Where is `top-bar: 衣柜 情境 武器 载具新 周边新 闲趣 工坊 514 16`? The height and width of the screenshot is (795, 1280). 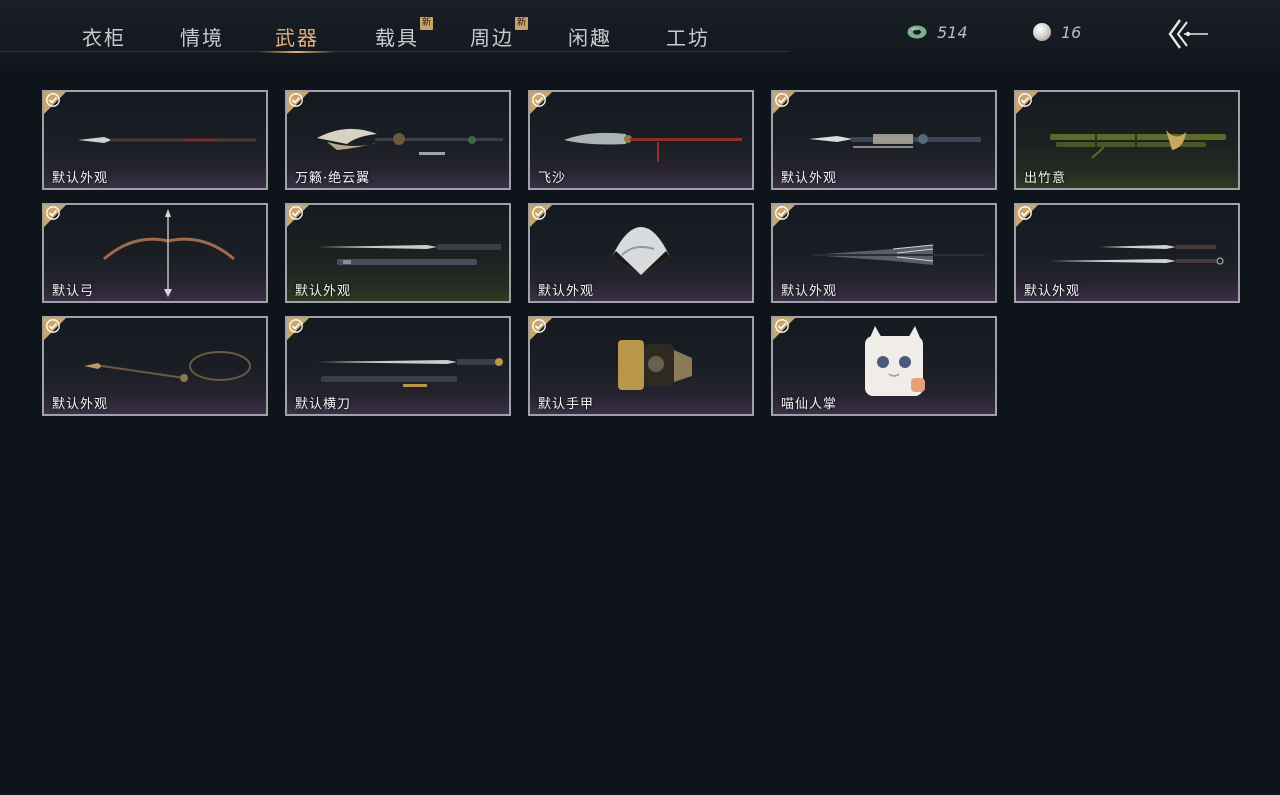
top-bar: 衣柜 情境 武器 载具新 周边新 闲趣 工坊 514 16 is located at coordinates (640, 37).